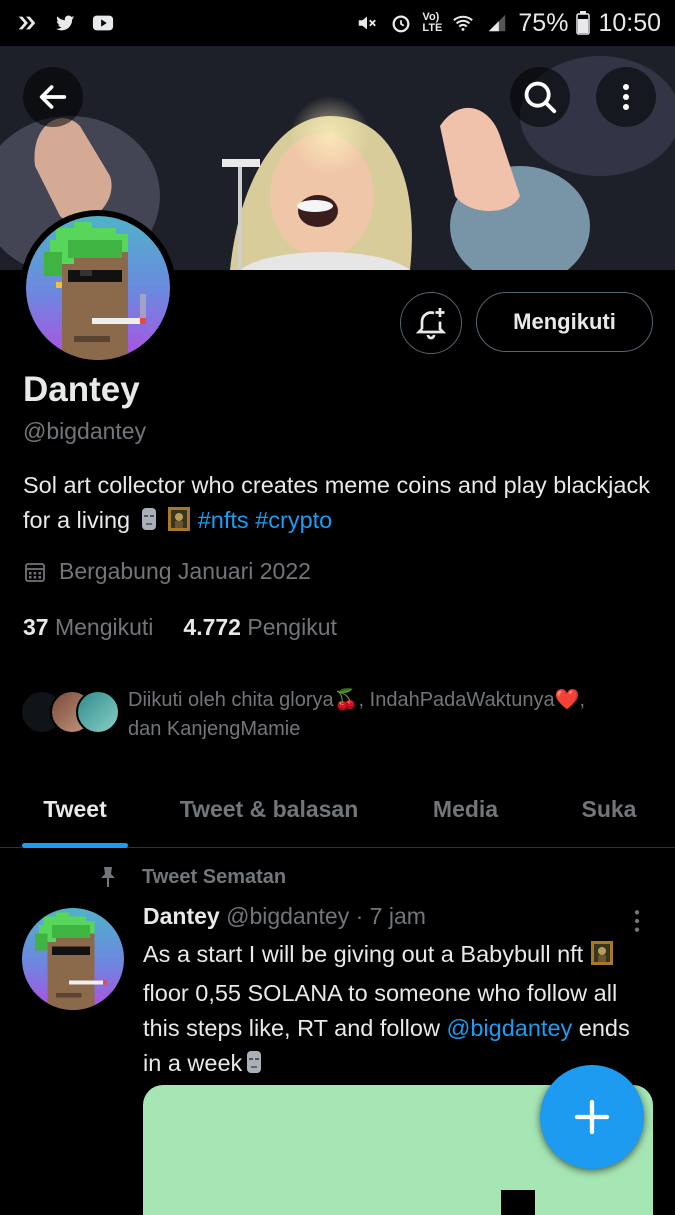 This screenshot has height=1215, width=675. I want to click on search-button, so click(540, 97).